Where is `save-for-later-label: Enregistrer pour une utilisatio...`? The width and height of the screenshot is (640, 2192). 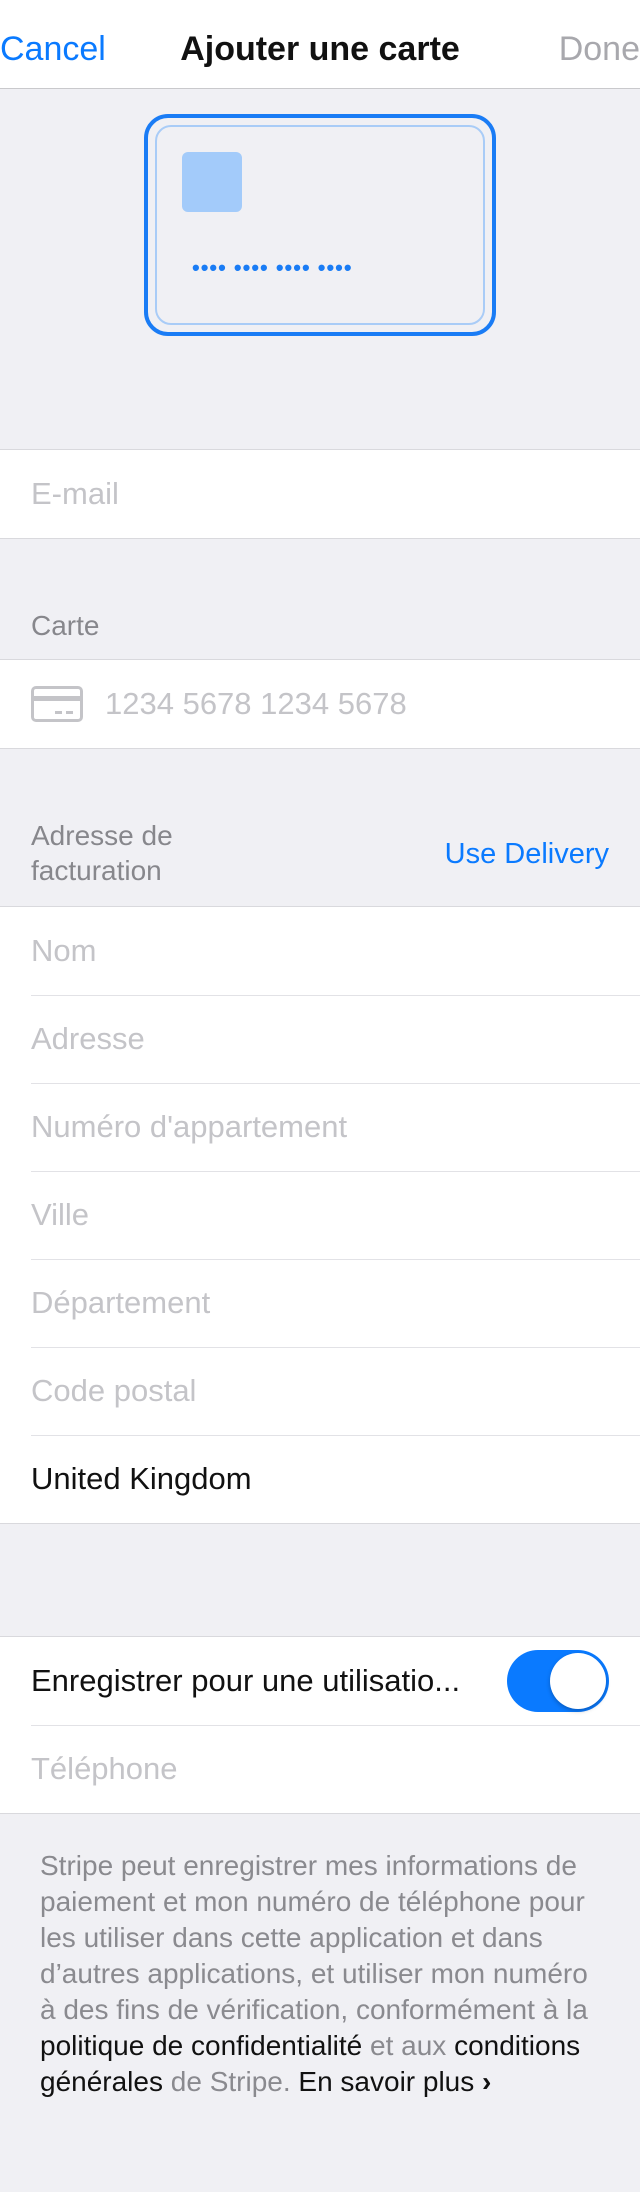 save-for-later-label: Enregistrer pour une utilisatio... is located at coordinates (246, 1680).